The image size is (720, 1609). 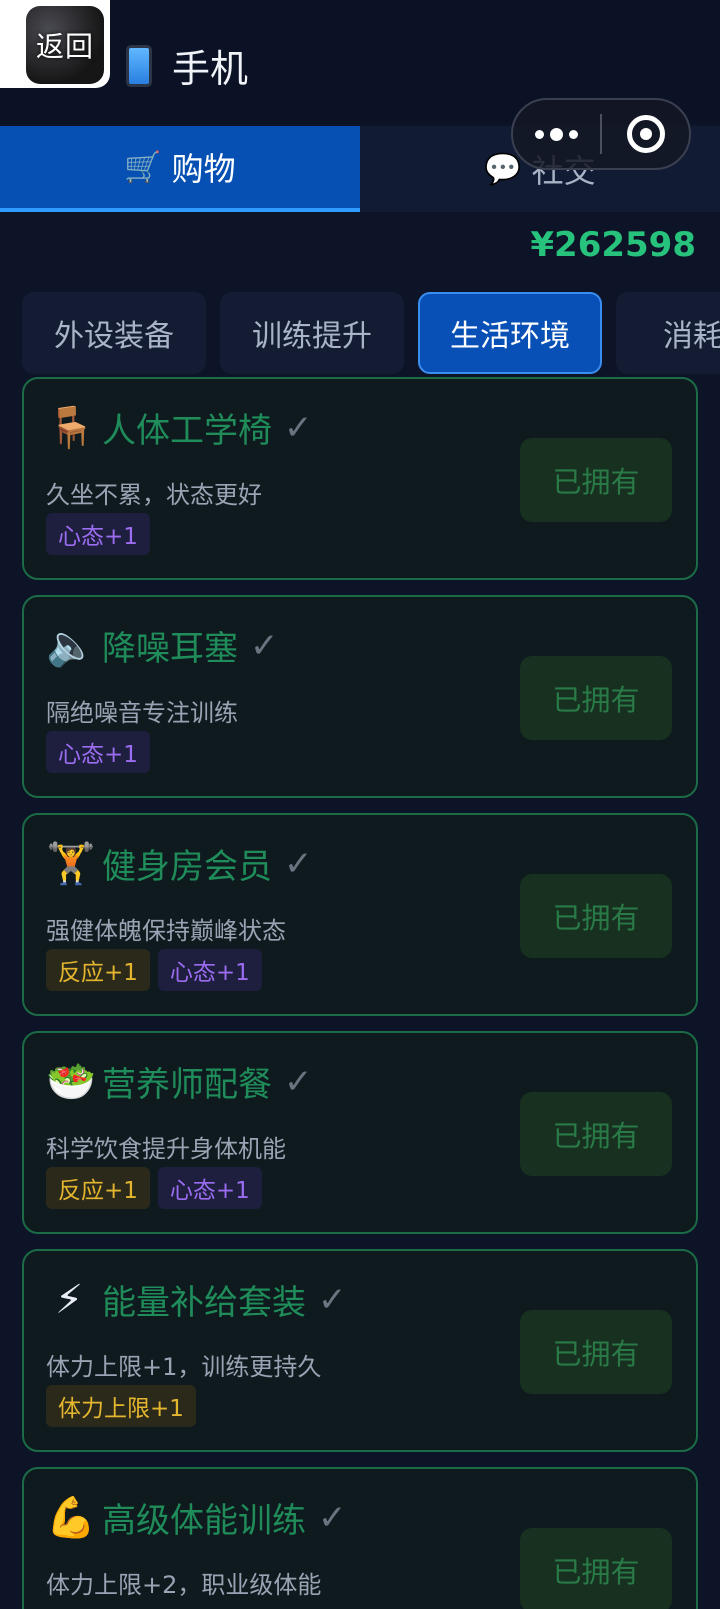 What do you see at coordinates (312, 333) in the screenshot?
I see `category-tab-training: 训练提升` at bounding box center [312, 333].